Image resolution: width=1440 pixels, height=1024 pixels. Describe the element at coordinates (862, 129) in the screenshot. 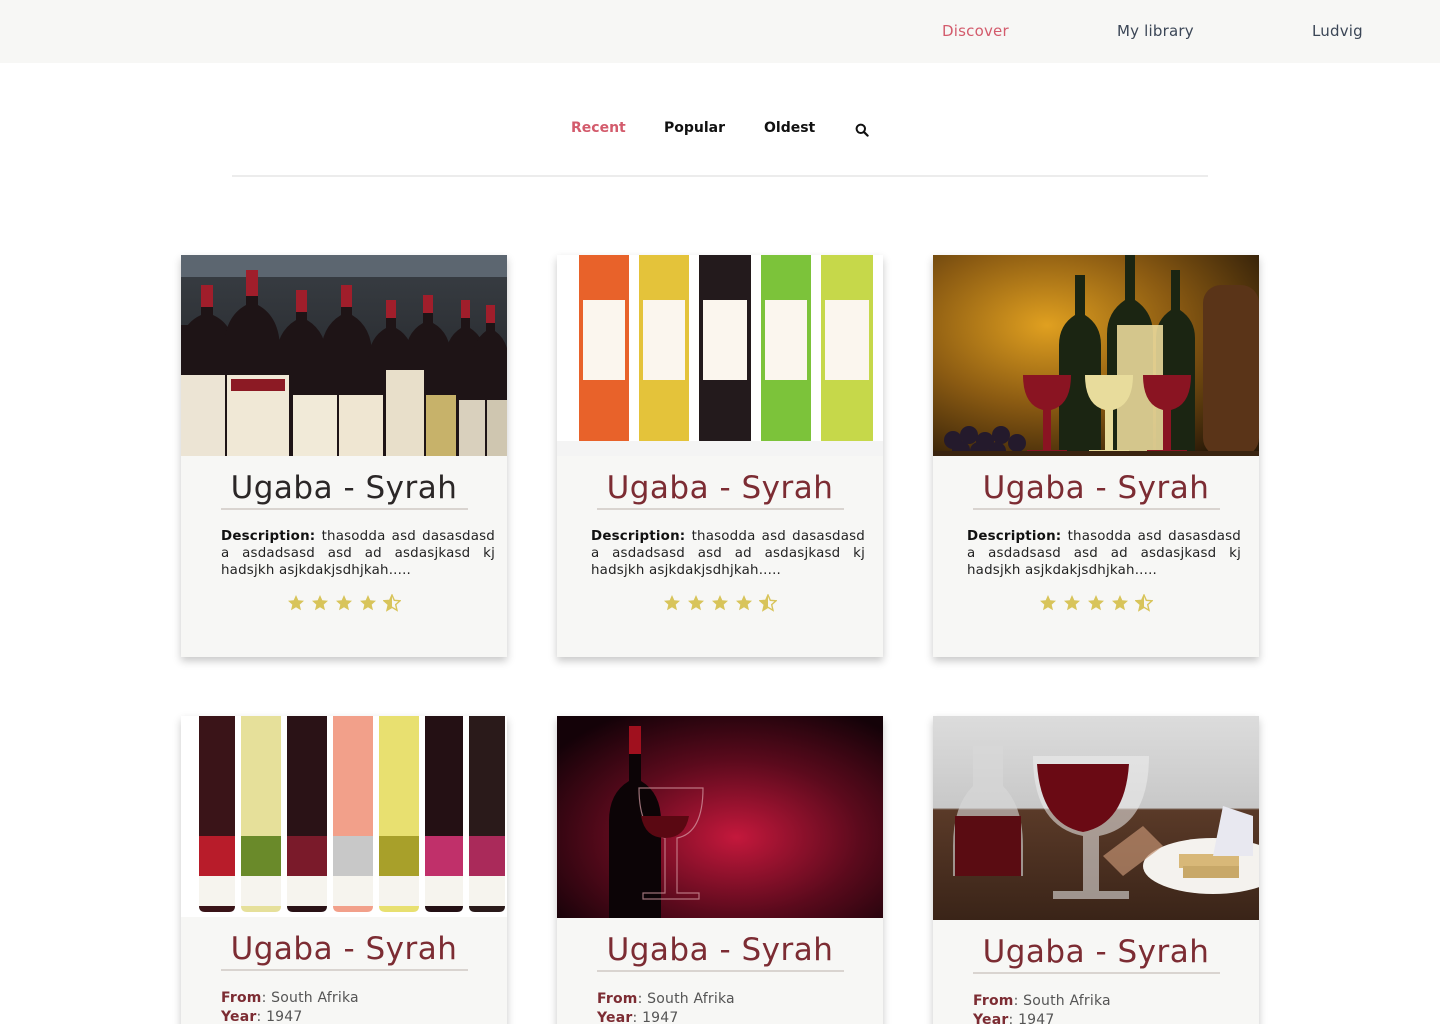

I see `search-icon` at that location.